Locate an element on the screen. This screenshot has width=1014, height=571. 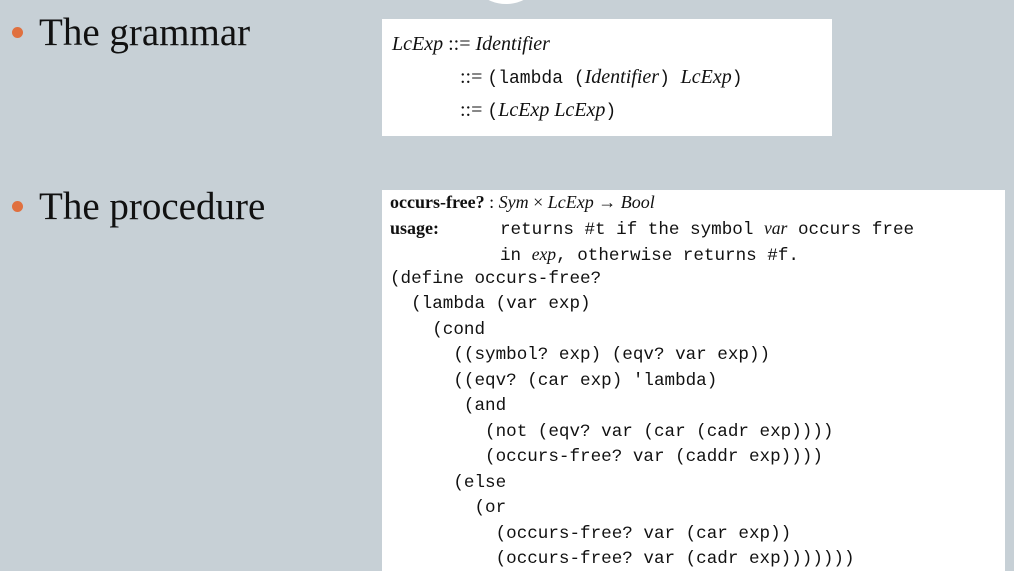
grammar-line-3: ::= (LcExp LcExp) is located at coordinates (538, 110).